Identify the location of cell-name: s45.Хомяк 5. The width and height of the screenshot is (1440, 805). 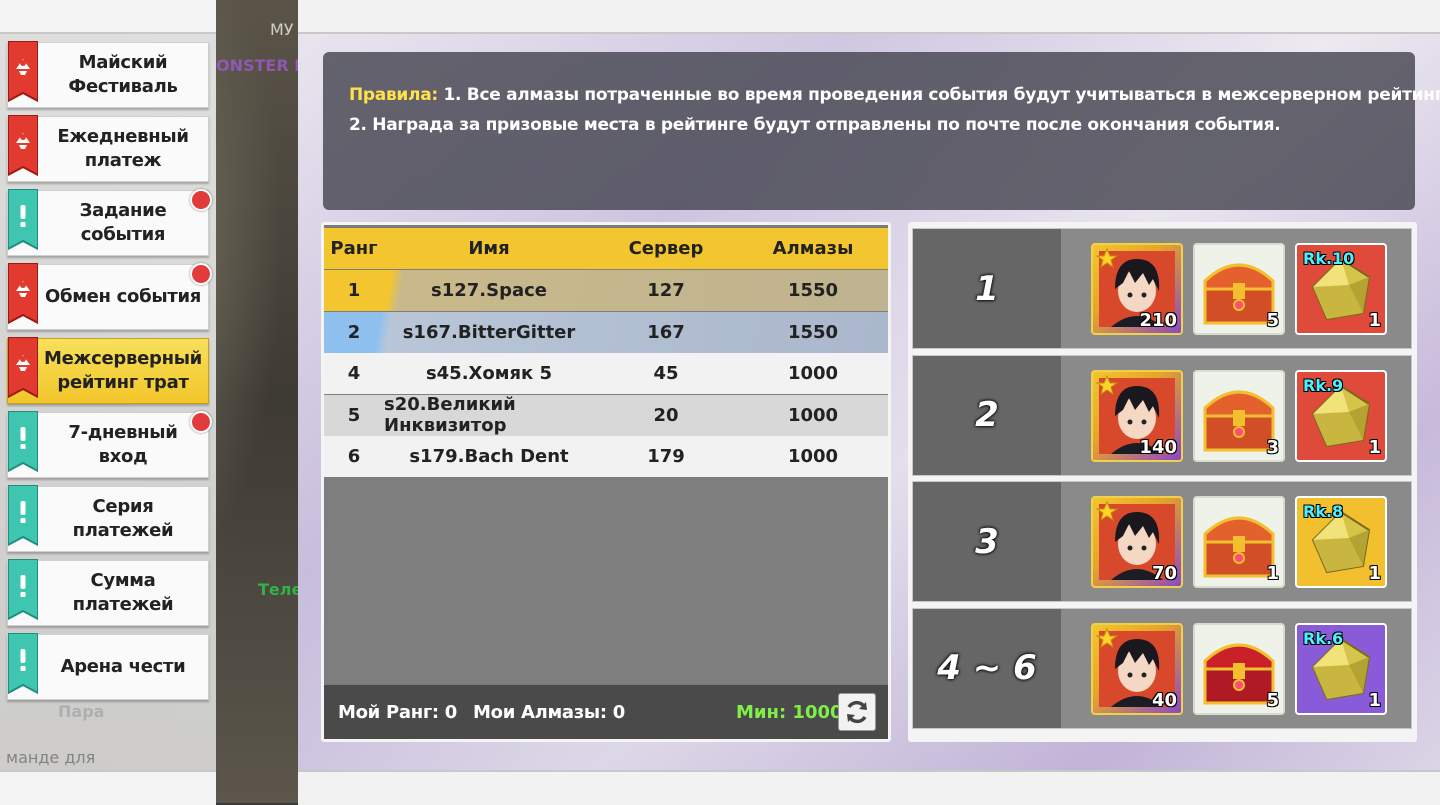
(489, 373).